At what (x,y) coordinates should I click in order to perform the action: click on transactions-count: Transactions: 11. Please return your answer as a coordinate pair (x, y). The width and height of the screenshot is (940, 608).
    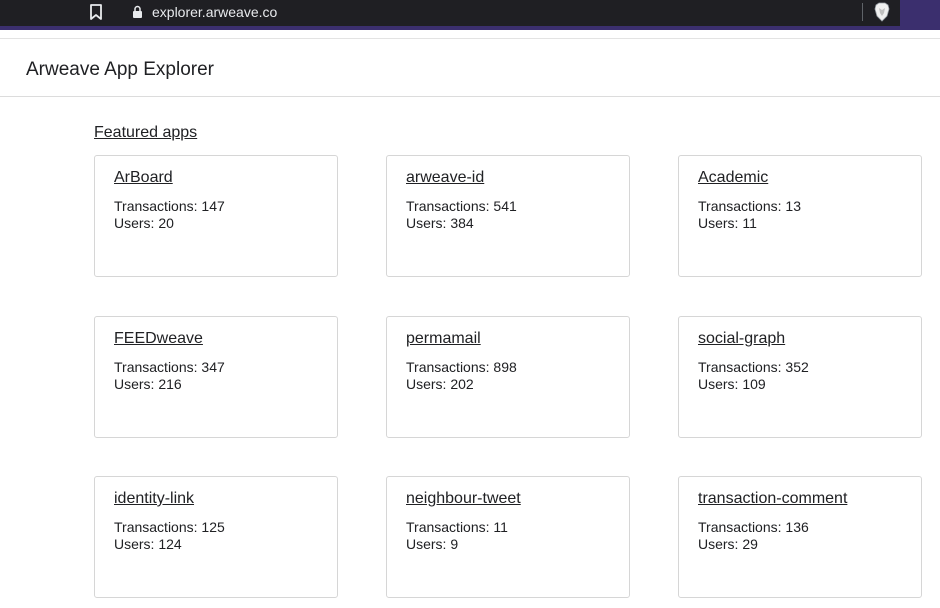
    Looking at the image, I should click on (457, 527).